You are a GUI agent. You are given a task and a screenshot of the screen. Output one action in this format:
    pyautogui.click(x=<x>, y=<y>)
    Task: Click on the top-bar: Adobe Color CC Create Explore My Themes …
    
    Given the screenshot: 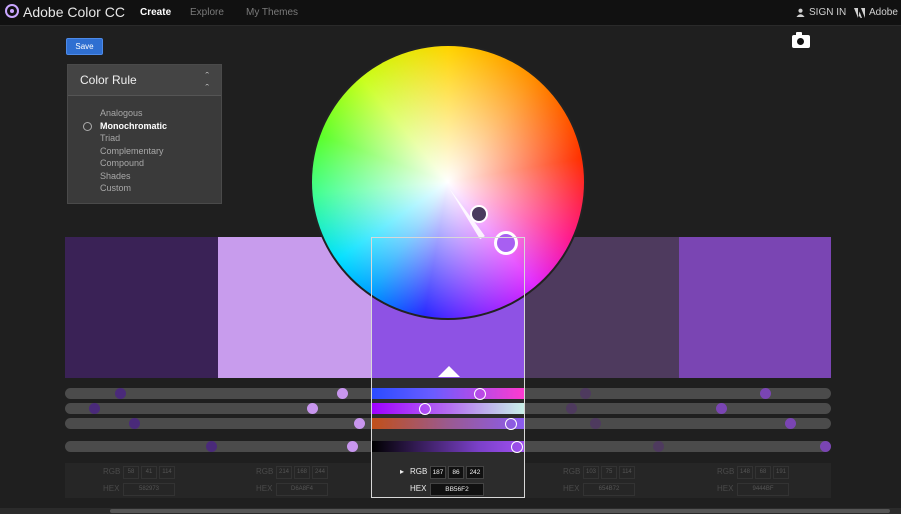 What is the action you would take?
    pyautogui.click(x=450, y=13)
    